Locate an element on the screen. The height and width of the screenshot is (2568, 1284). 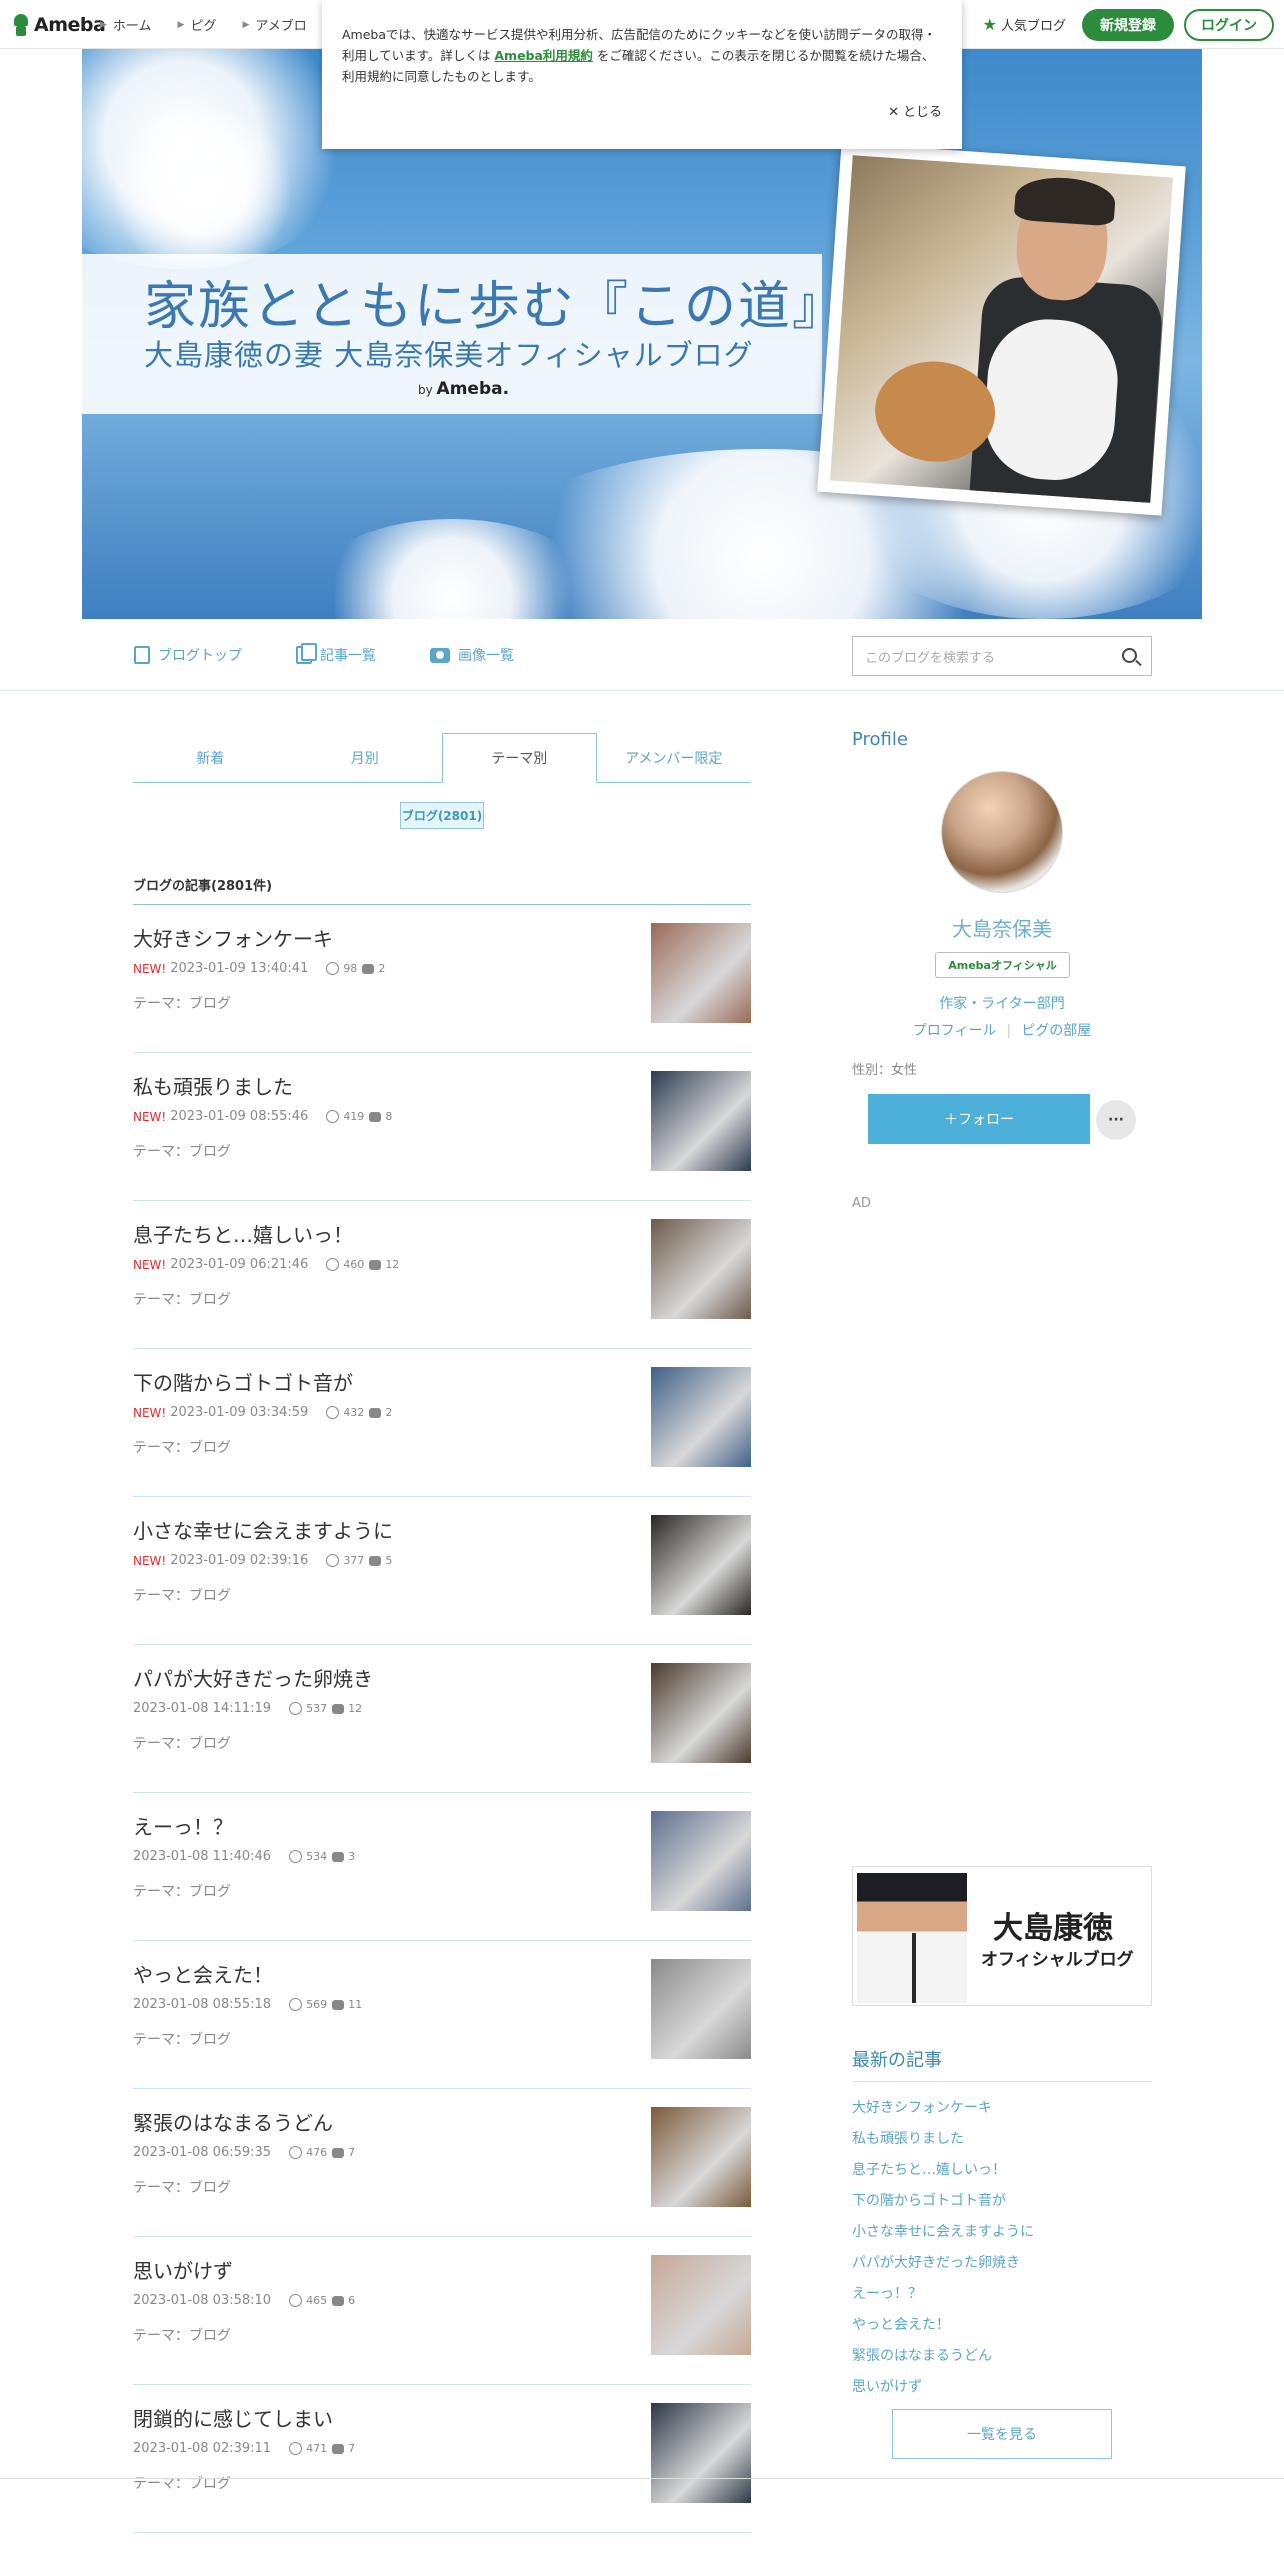
list-item: 閉鎖的に感じてしまい 2023-01-08 02:39:11 471 7 テーマ：ブログ is located at coordinates (442, 2459).